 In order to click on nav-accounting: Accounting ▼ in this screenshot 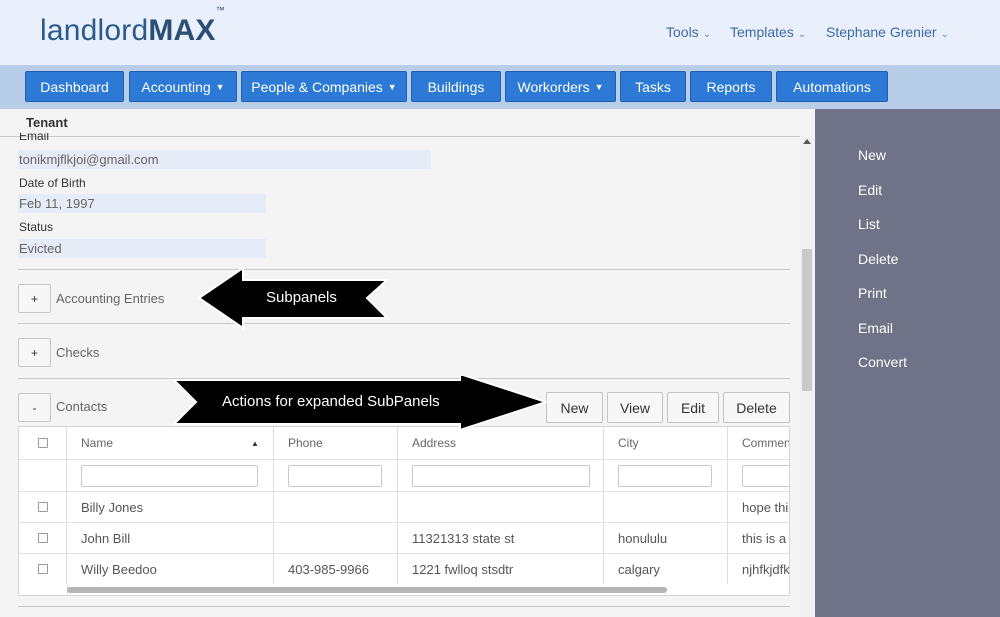, I will do `click(183, 86)`.